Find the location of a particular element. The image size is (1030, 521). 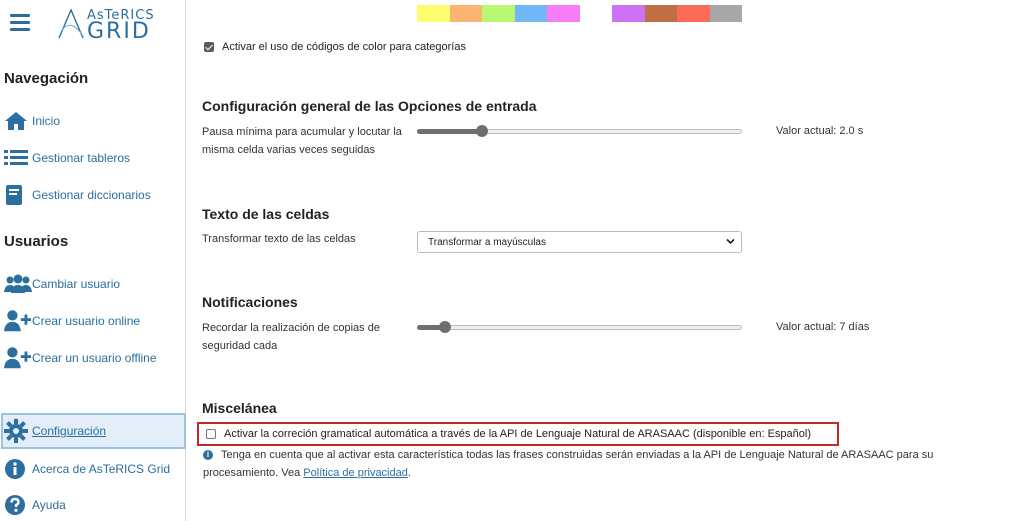

backup-slider is located at coordinates (579, 327).